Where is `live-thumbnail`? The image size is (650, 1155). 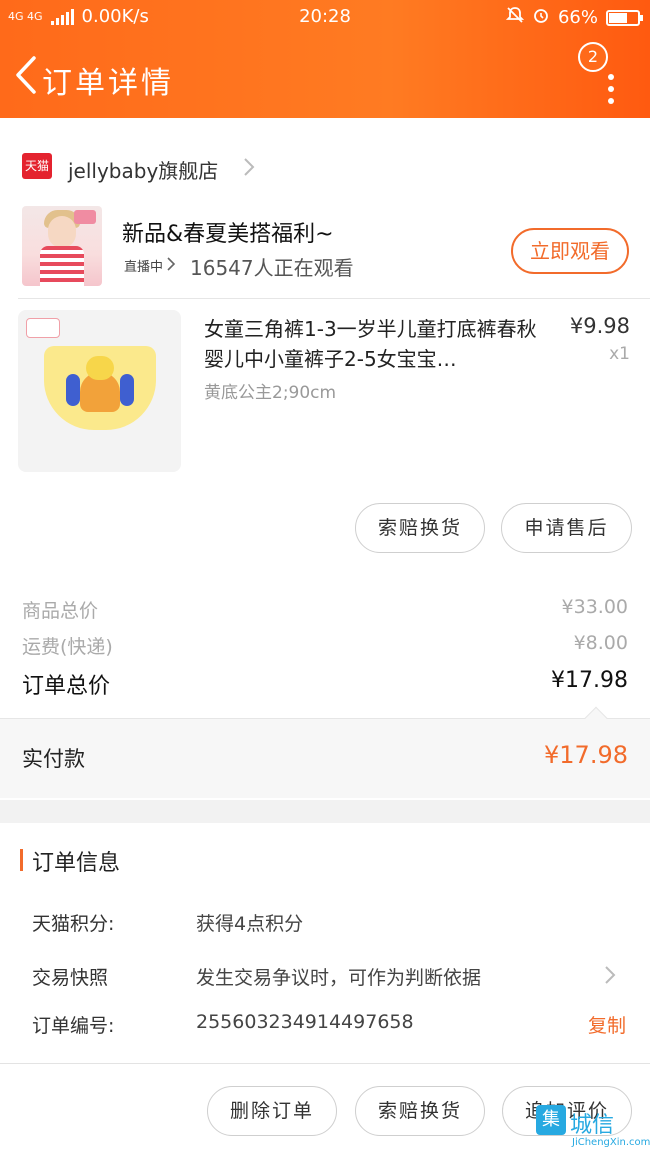
live-thumbnail is located at coordinates (62, 246).